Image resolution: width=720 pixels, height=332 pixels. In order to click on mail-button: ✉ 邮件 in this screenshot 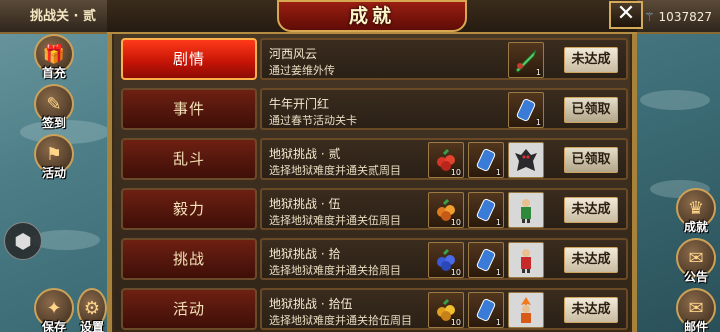, I will do `click(696, 310)`.